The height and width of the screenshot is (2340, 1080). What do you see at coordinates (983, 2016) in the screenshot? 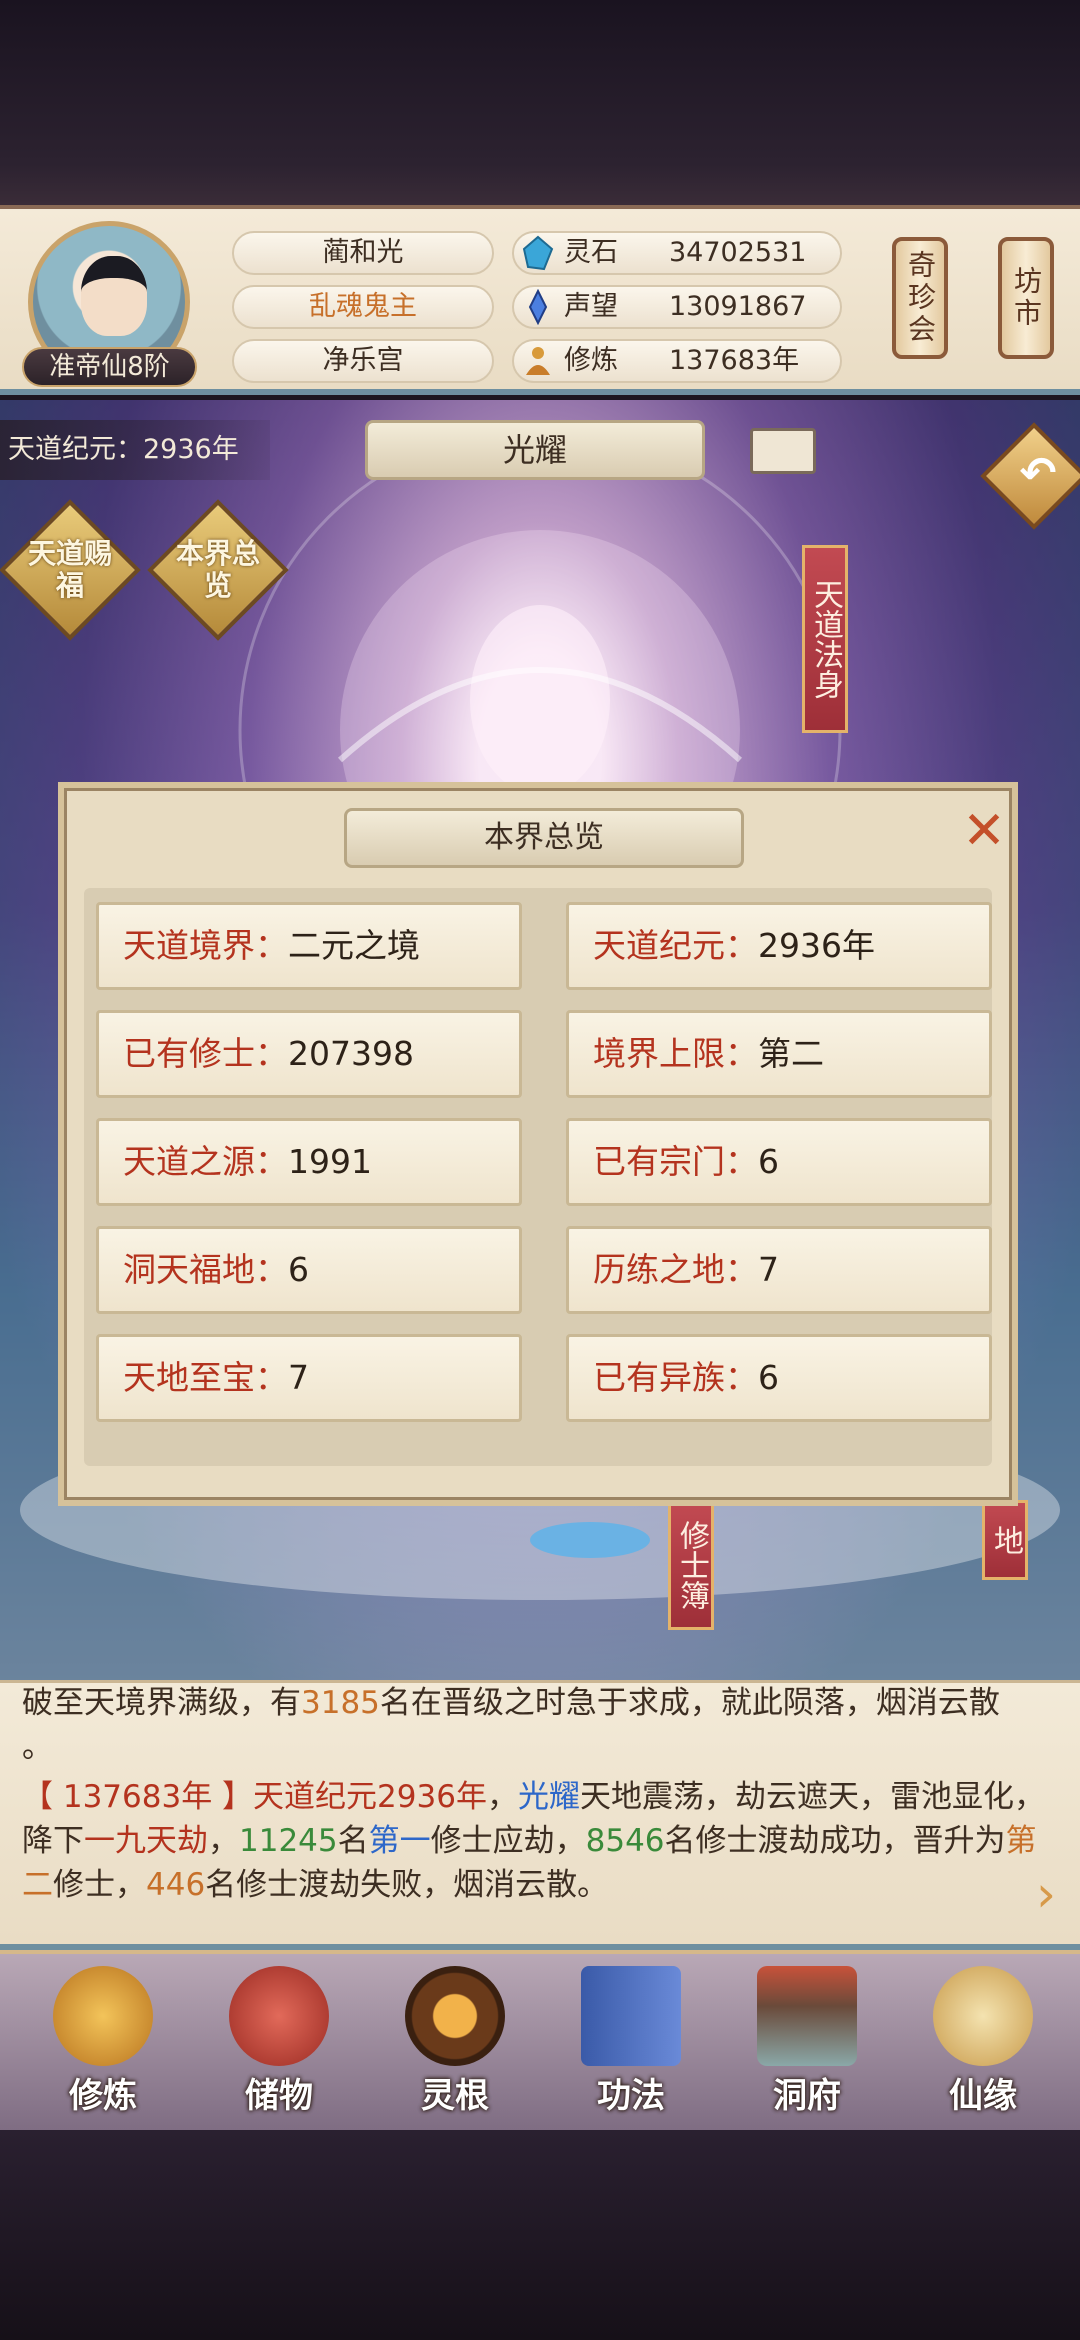
I see `gourd-icon` at bounding box center [983, 2016].